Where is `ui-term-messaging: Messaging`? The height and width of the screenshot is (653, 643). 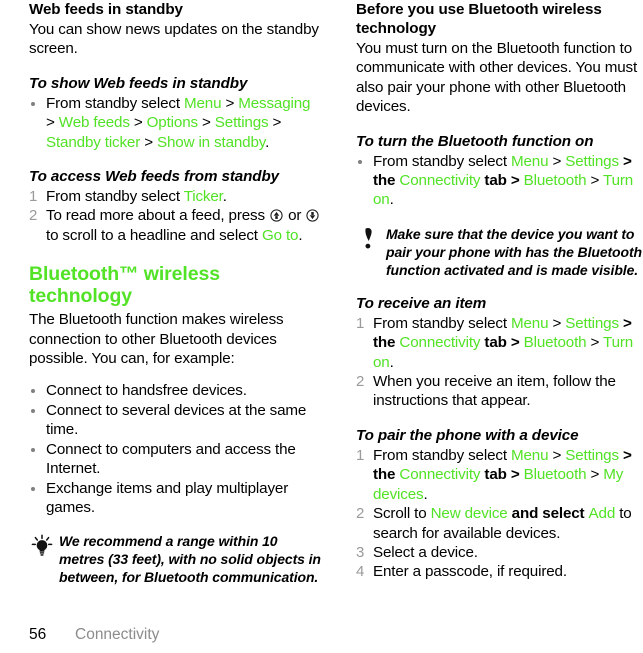 ui-term-messaging: Messaging is located at coordinates (274, 103).